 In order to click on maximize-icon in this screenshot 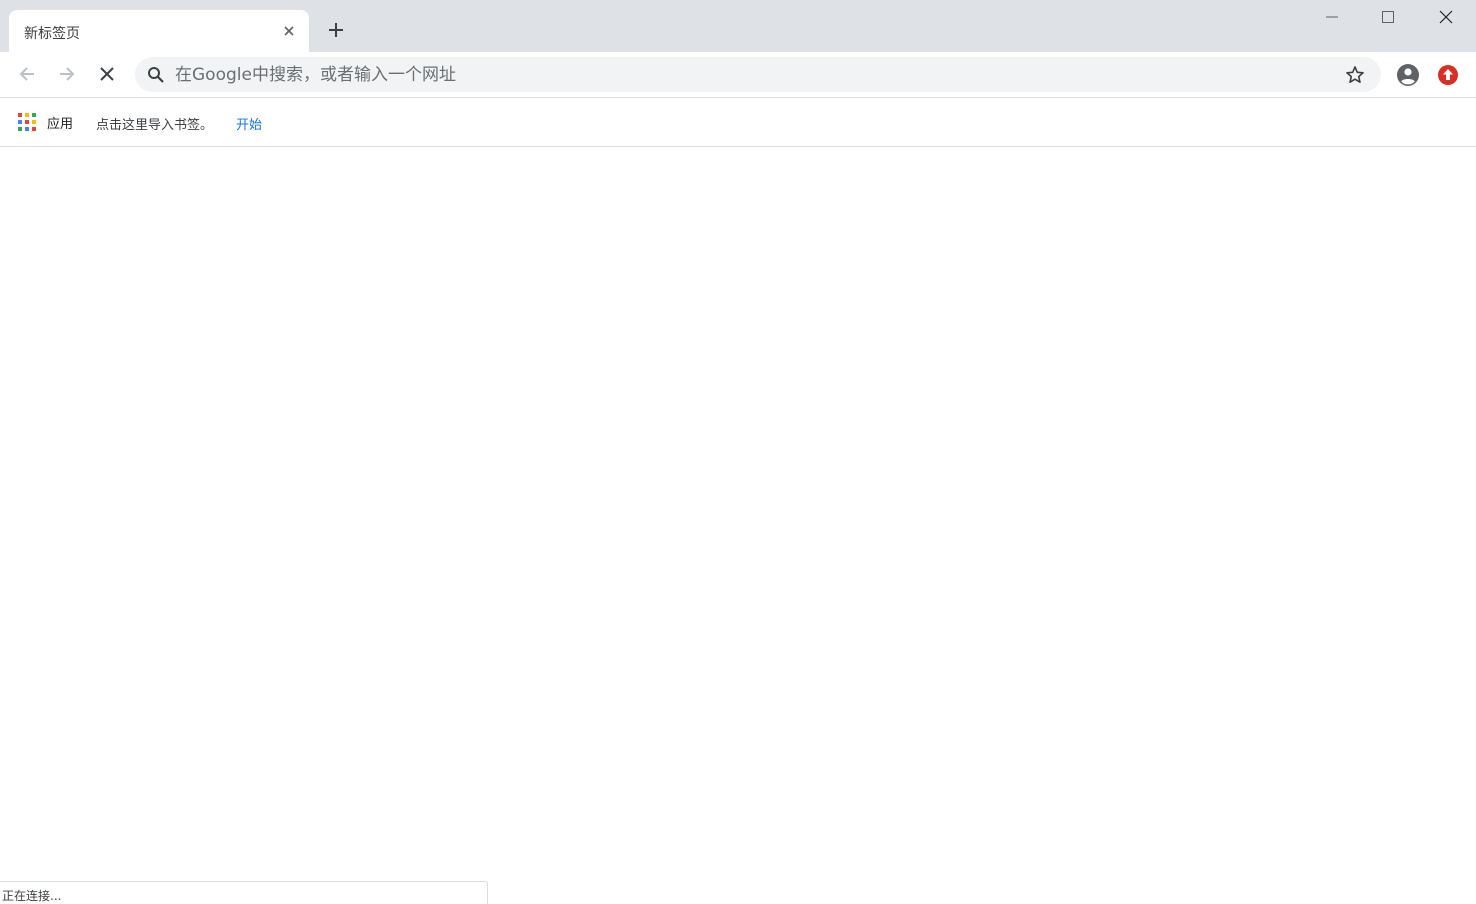, I will do `click(1388, 17)`.